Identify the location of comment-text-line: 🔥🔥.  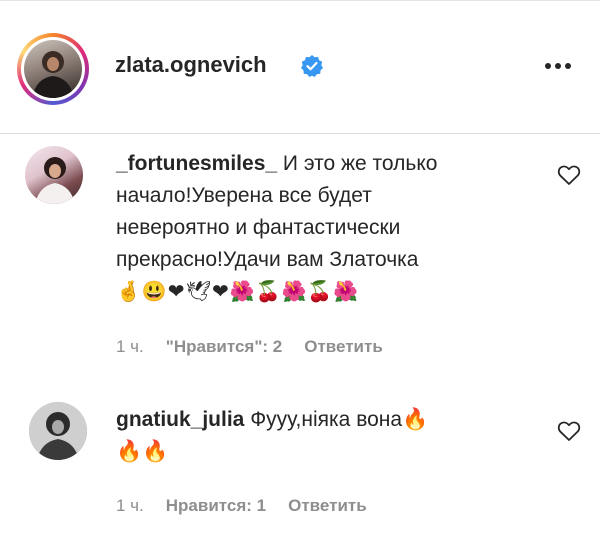
(142, 451).